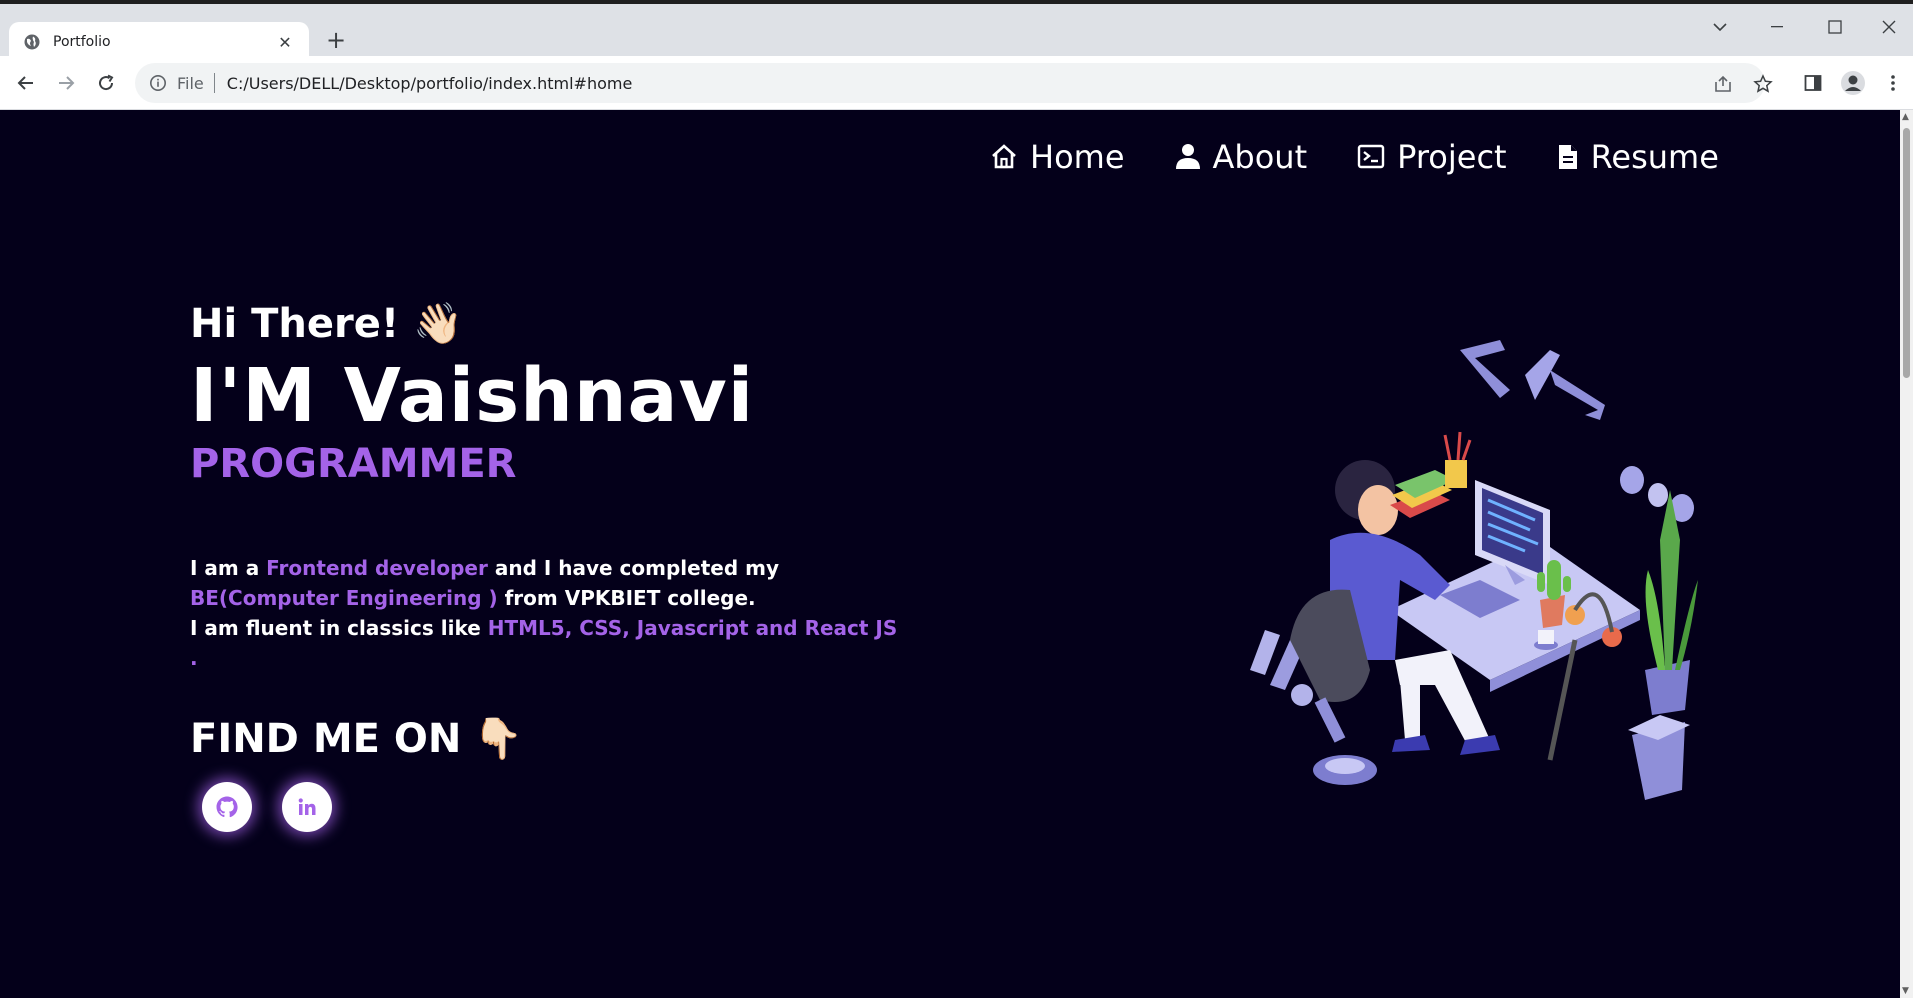  What do you see at coordinates (498, 739) in the screenshot?
I see `pointing-down-icon: 👇🏻` at bounding box center [498, 739].